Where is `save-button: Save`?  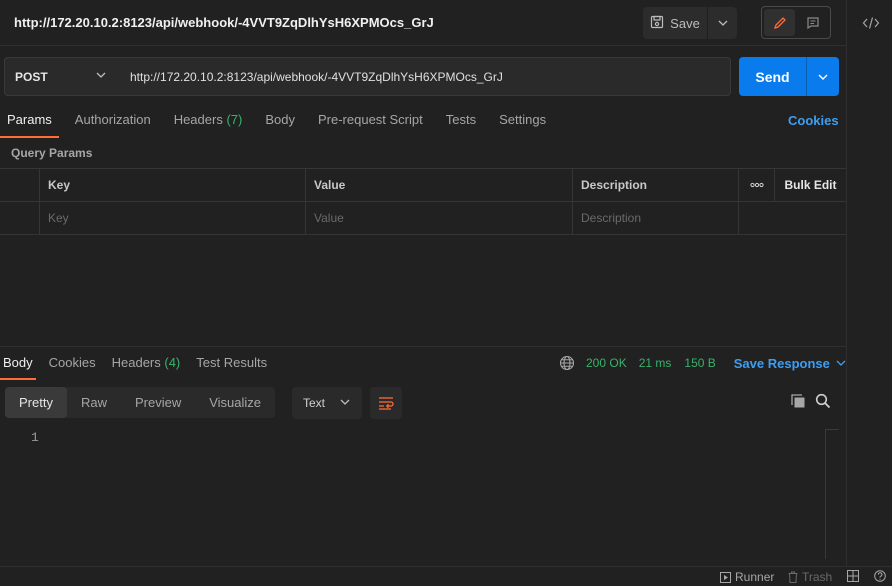 save-button: Save is located at coordinates (675, 23).